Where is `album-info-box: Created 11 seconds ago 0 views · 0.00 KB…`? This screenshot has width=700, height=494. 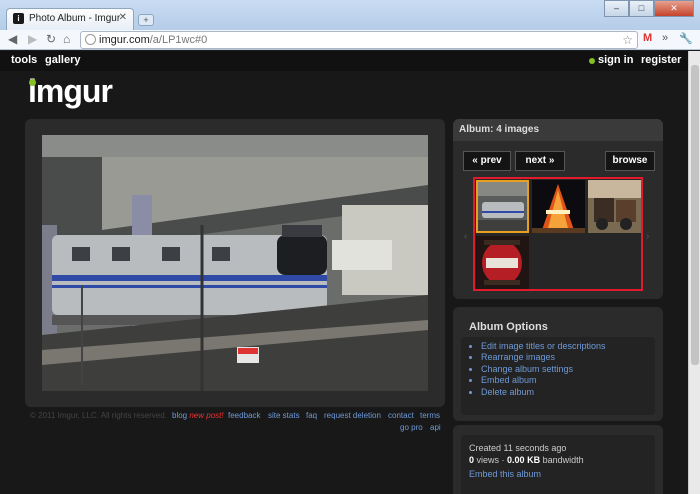
album-info-box: Created 11 seconds ago 0 views · 0.00 KB… is located at coordinates (558, 464).